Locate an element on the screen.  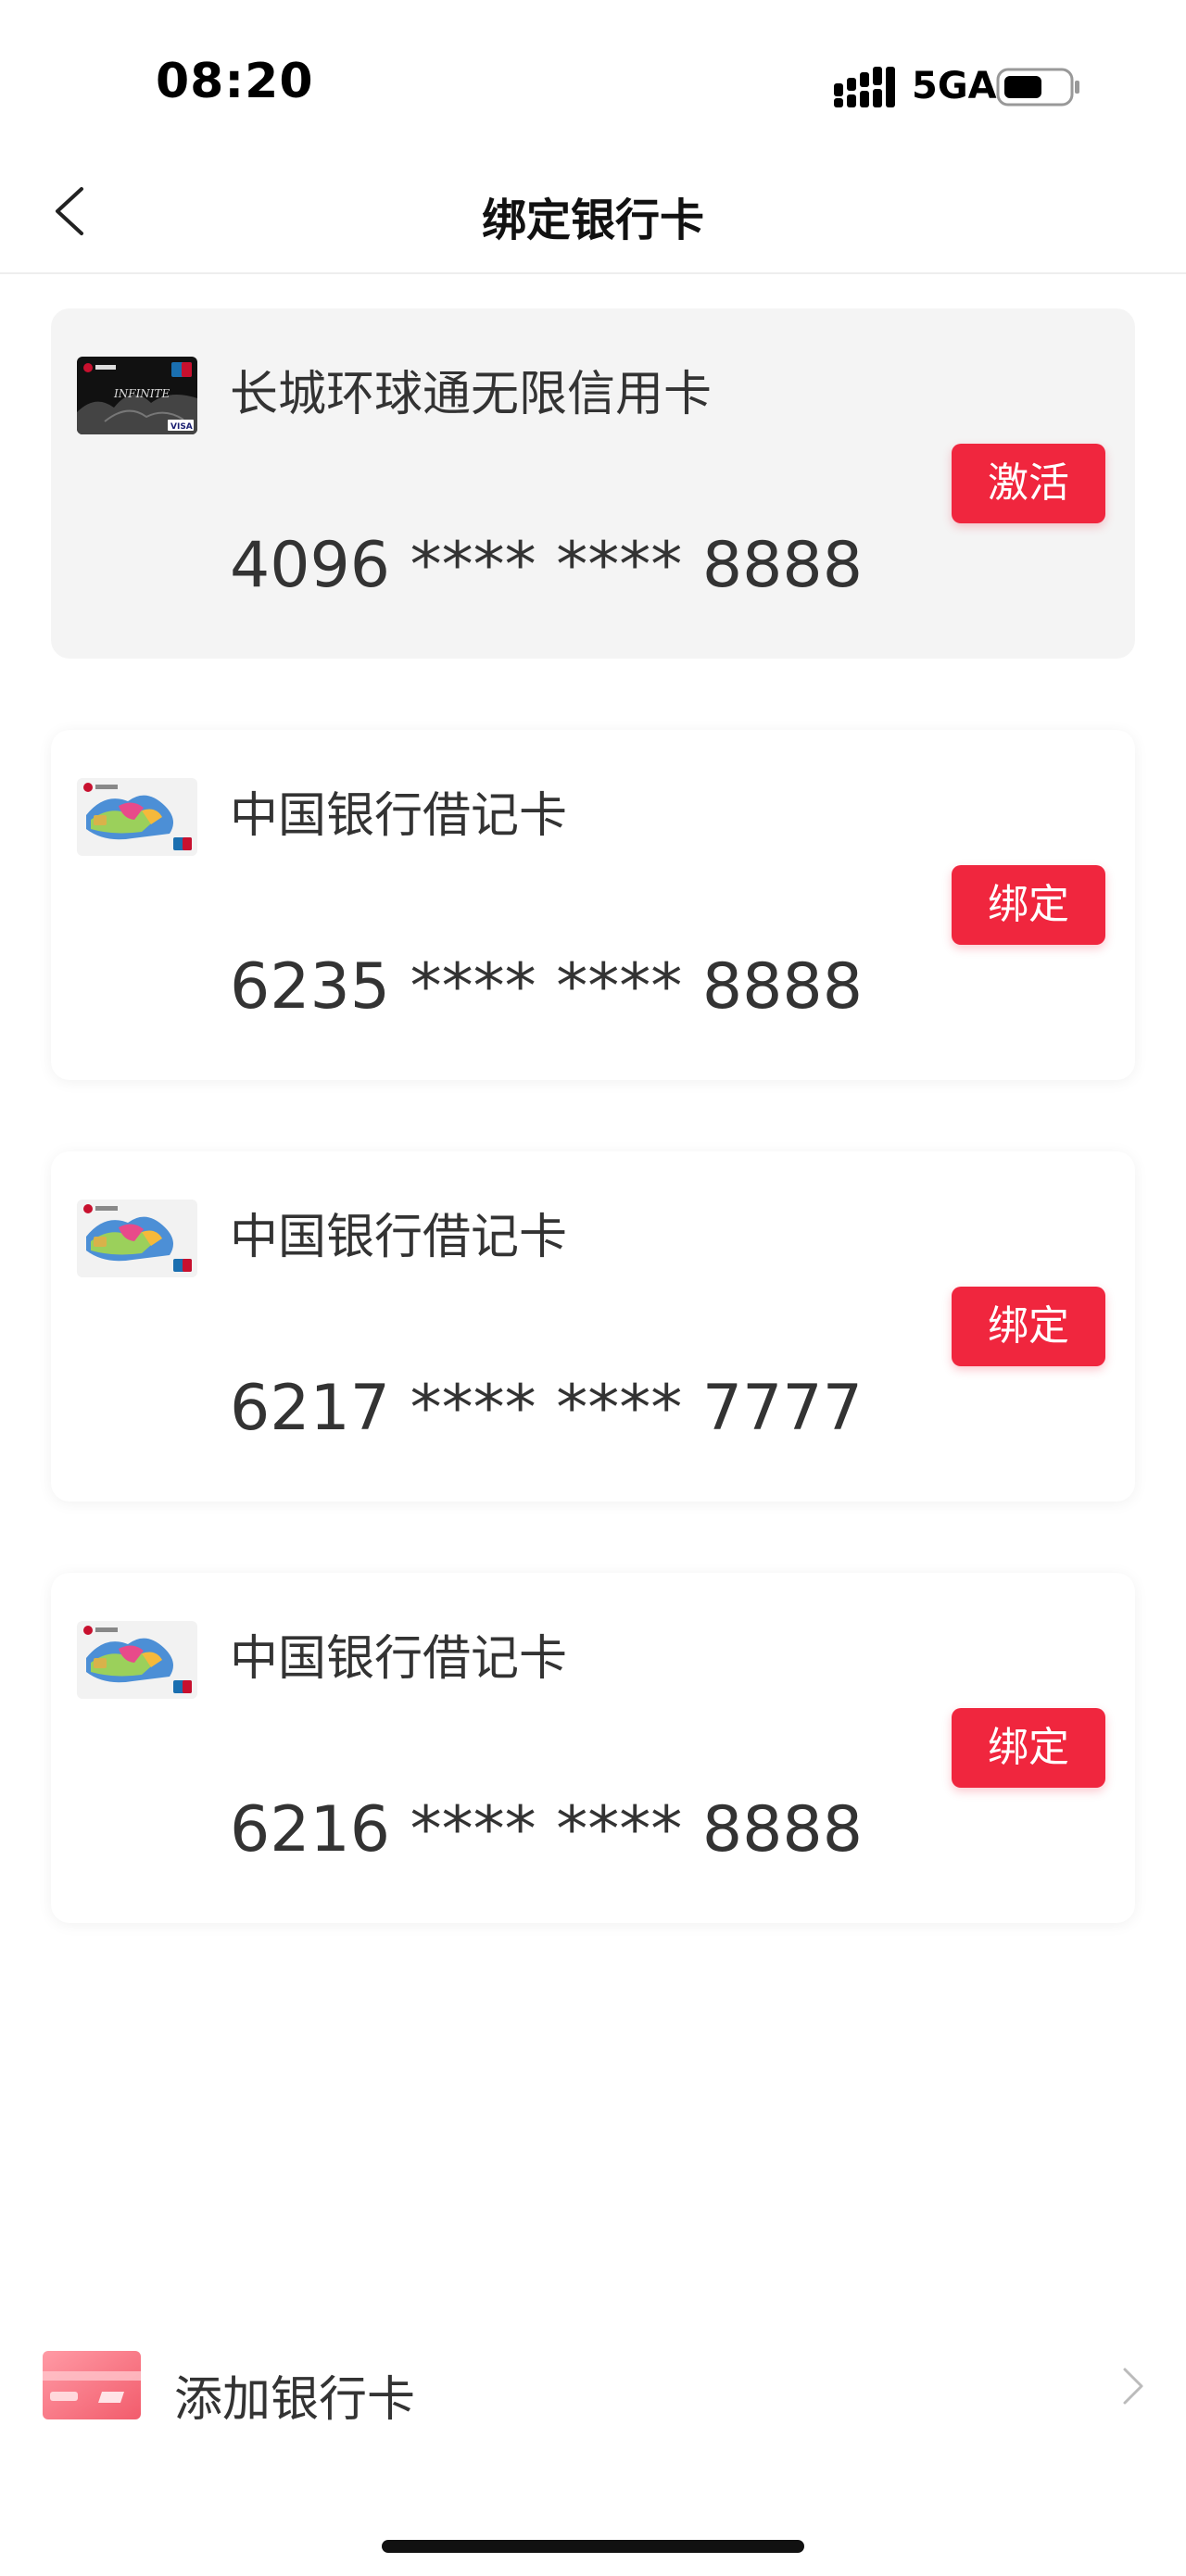
home-indicator is located at coordinates (593, 2546).